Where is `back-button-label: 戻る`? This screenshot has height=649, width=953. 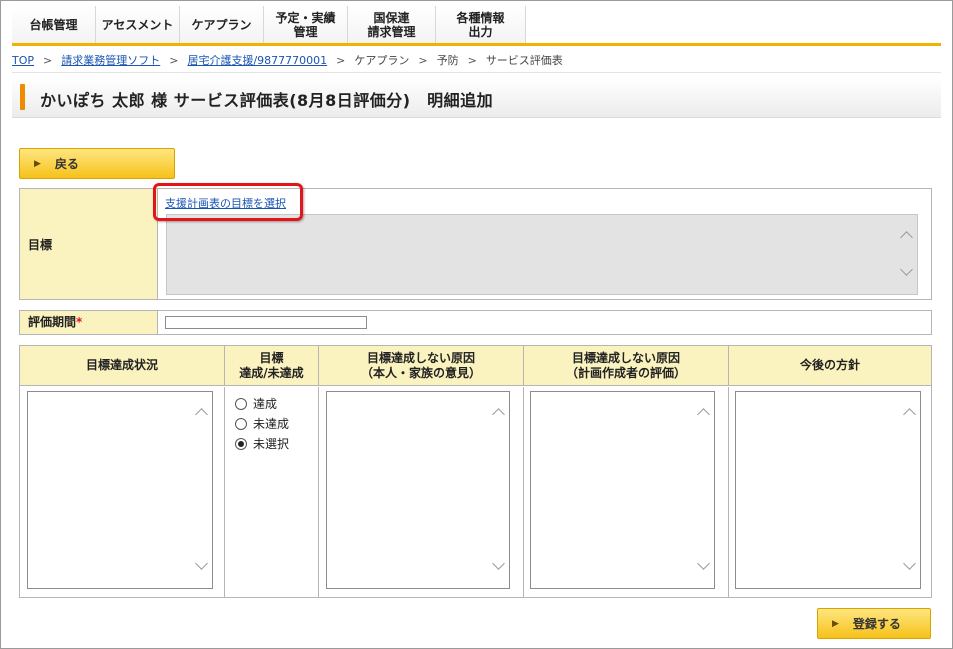
back-button-label: 戻る is located at coordinates (66, 164).